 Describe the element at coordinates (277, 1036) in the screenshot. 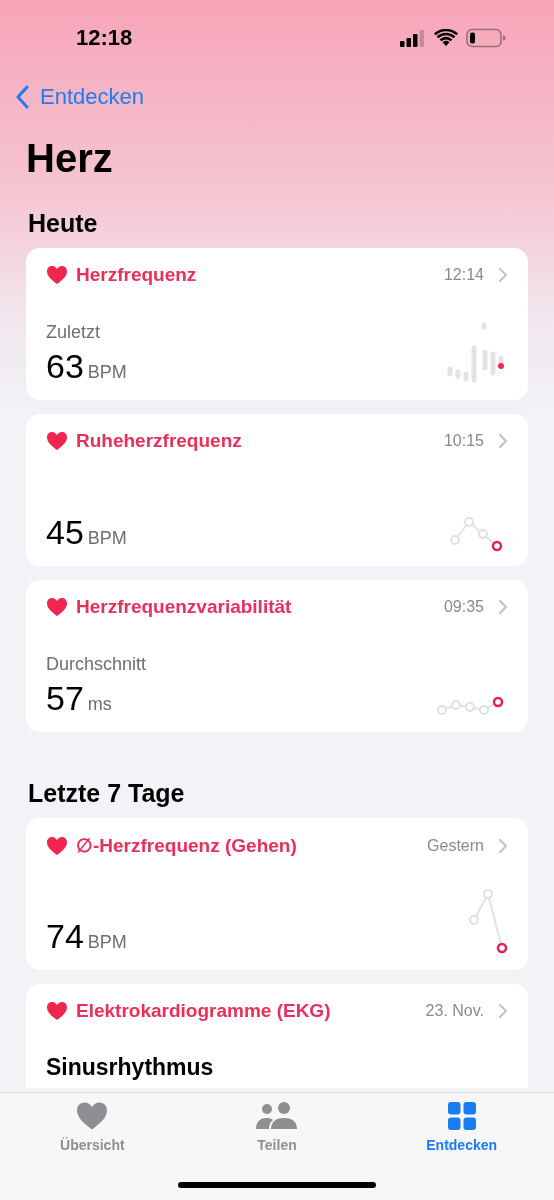

I see `heart-card: Elektrokardiogramme (EKG) 23. Nov. Sinusrhythmus` at that location.